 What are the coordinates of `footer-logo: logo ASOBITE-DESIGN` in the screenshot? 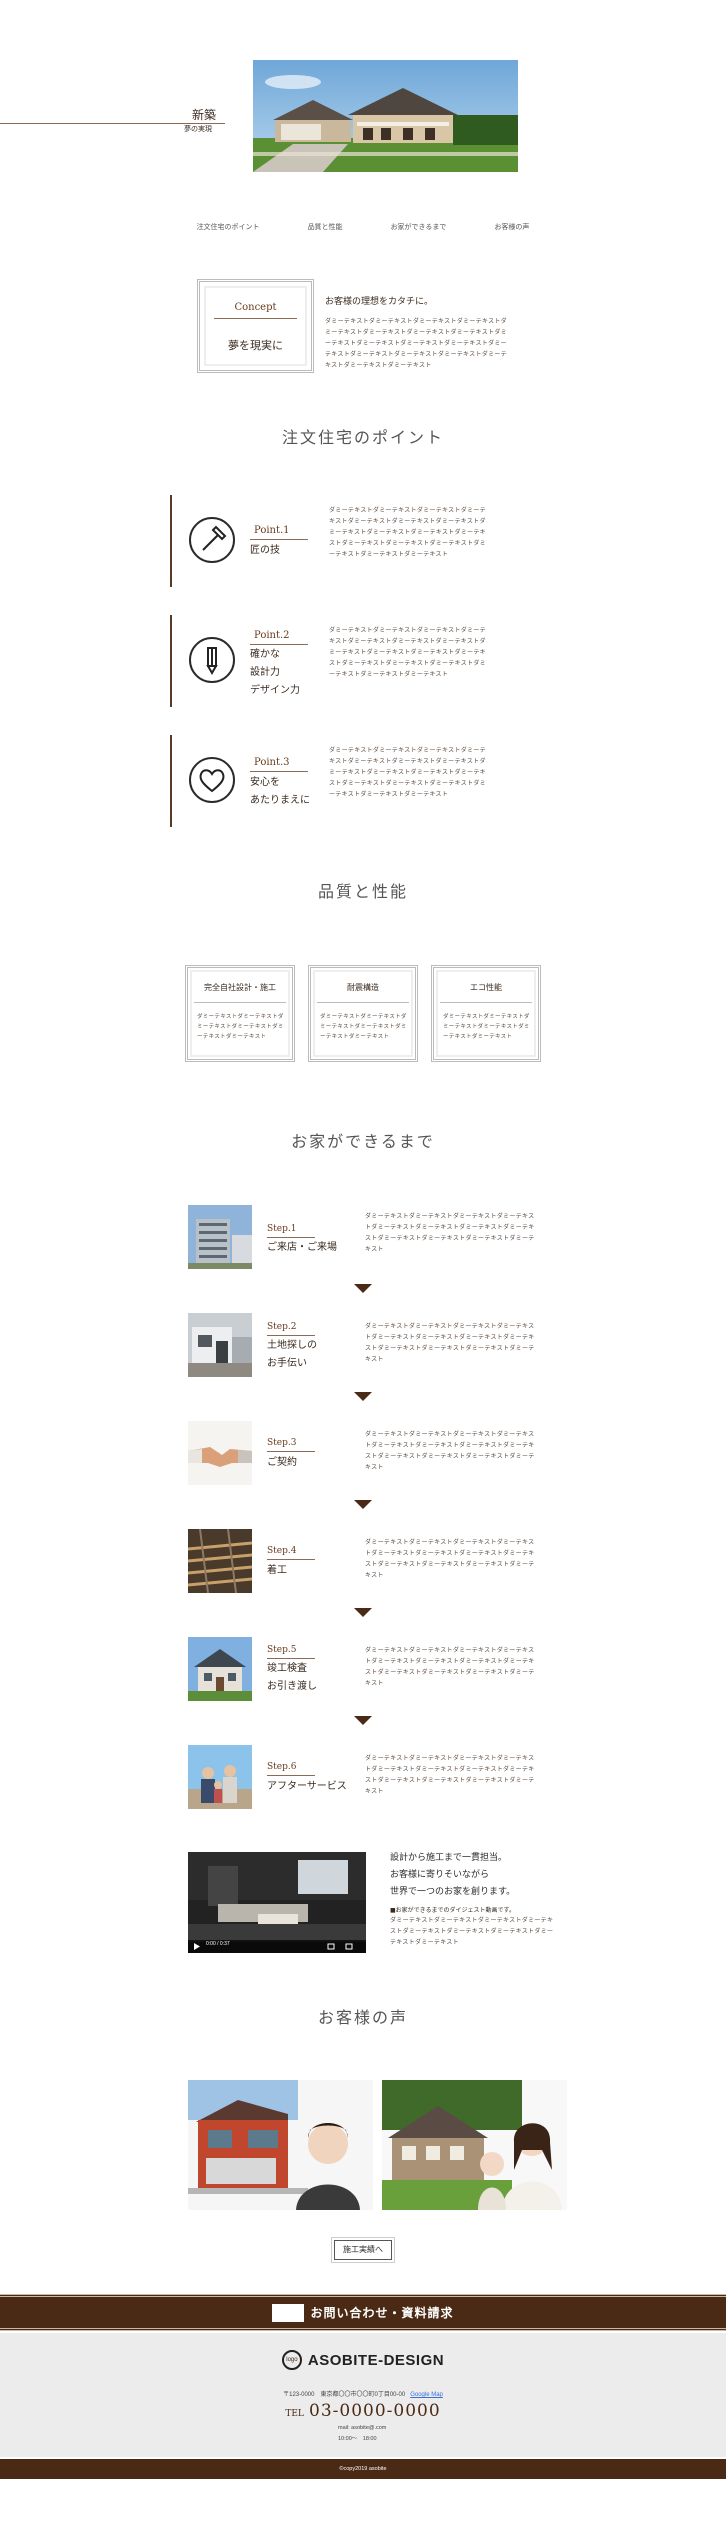 It's located at (363, 2360).